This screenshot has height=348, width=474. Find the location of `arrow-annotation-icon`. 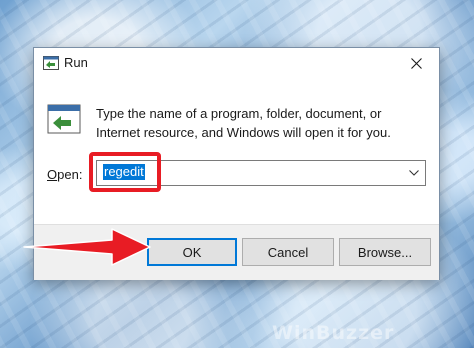

arrow-annotation-icon is located at coordinates (87, 247).